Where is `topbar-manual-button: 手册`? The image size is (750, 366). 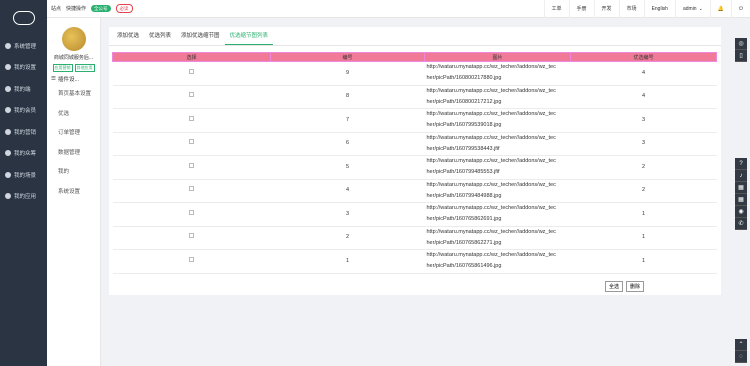 topbar-manual-button: 手册 is located at coordinates (581, 9).